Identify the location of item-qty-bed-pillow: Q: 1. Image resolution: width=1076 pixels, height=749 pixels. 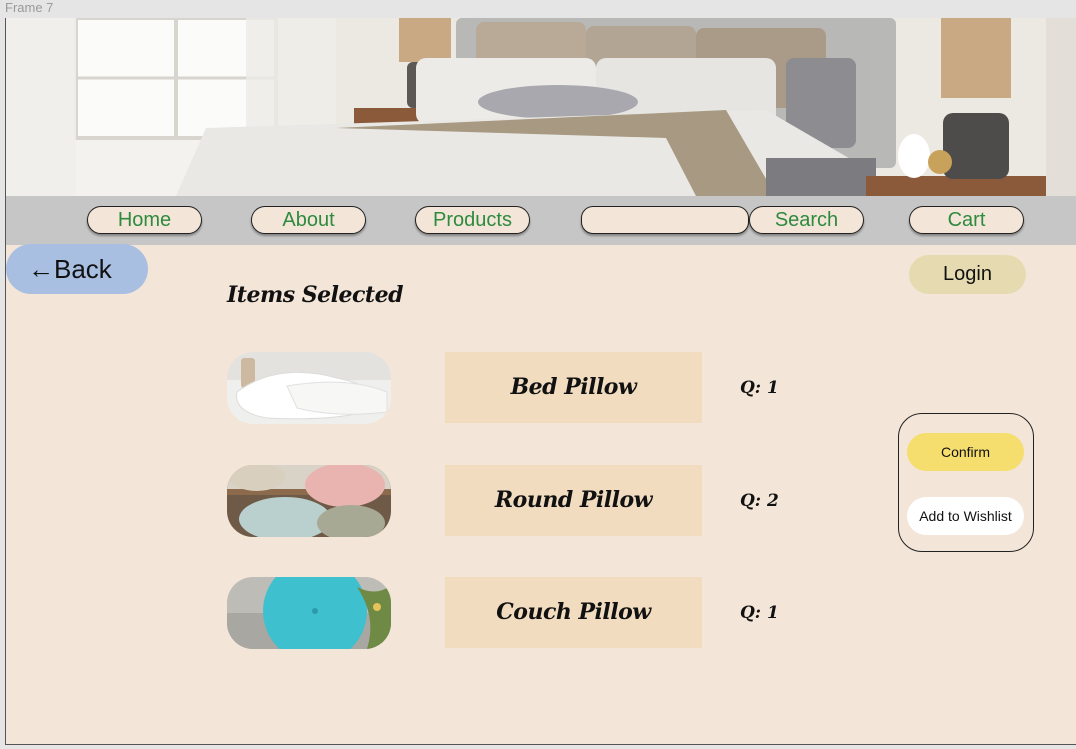
(759, 388).